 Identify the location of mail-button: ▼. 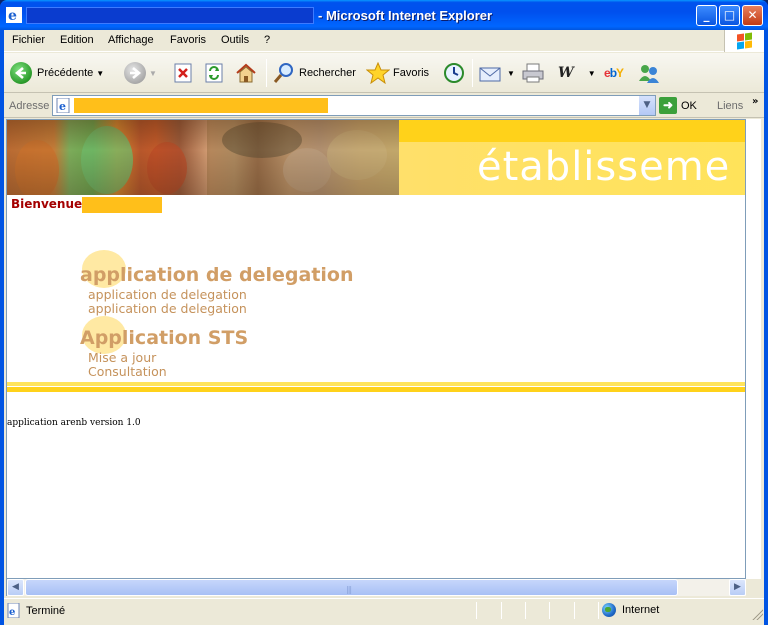
(496, 73).